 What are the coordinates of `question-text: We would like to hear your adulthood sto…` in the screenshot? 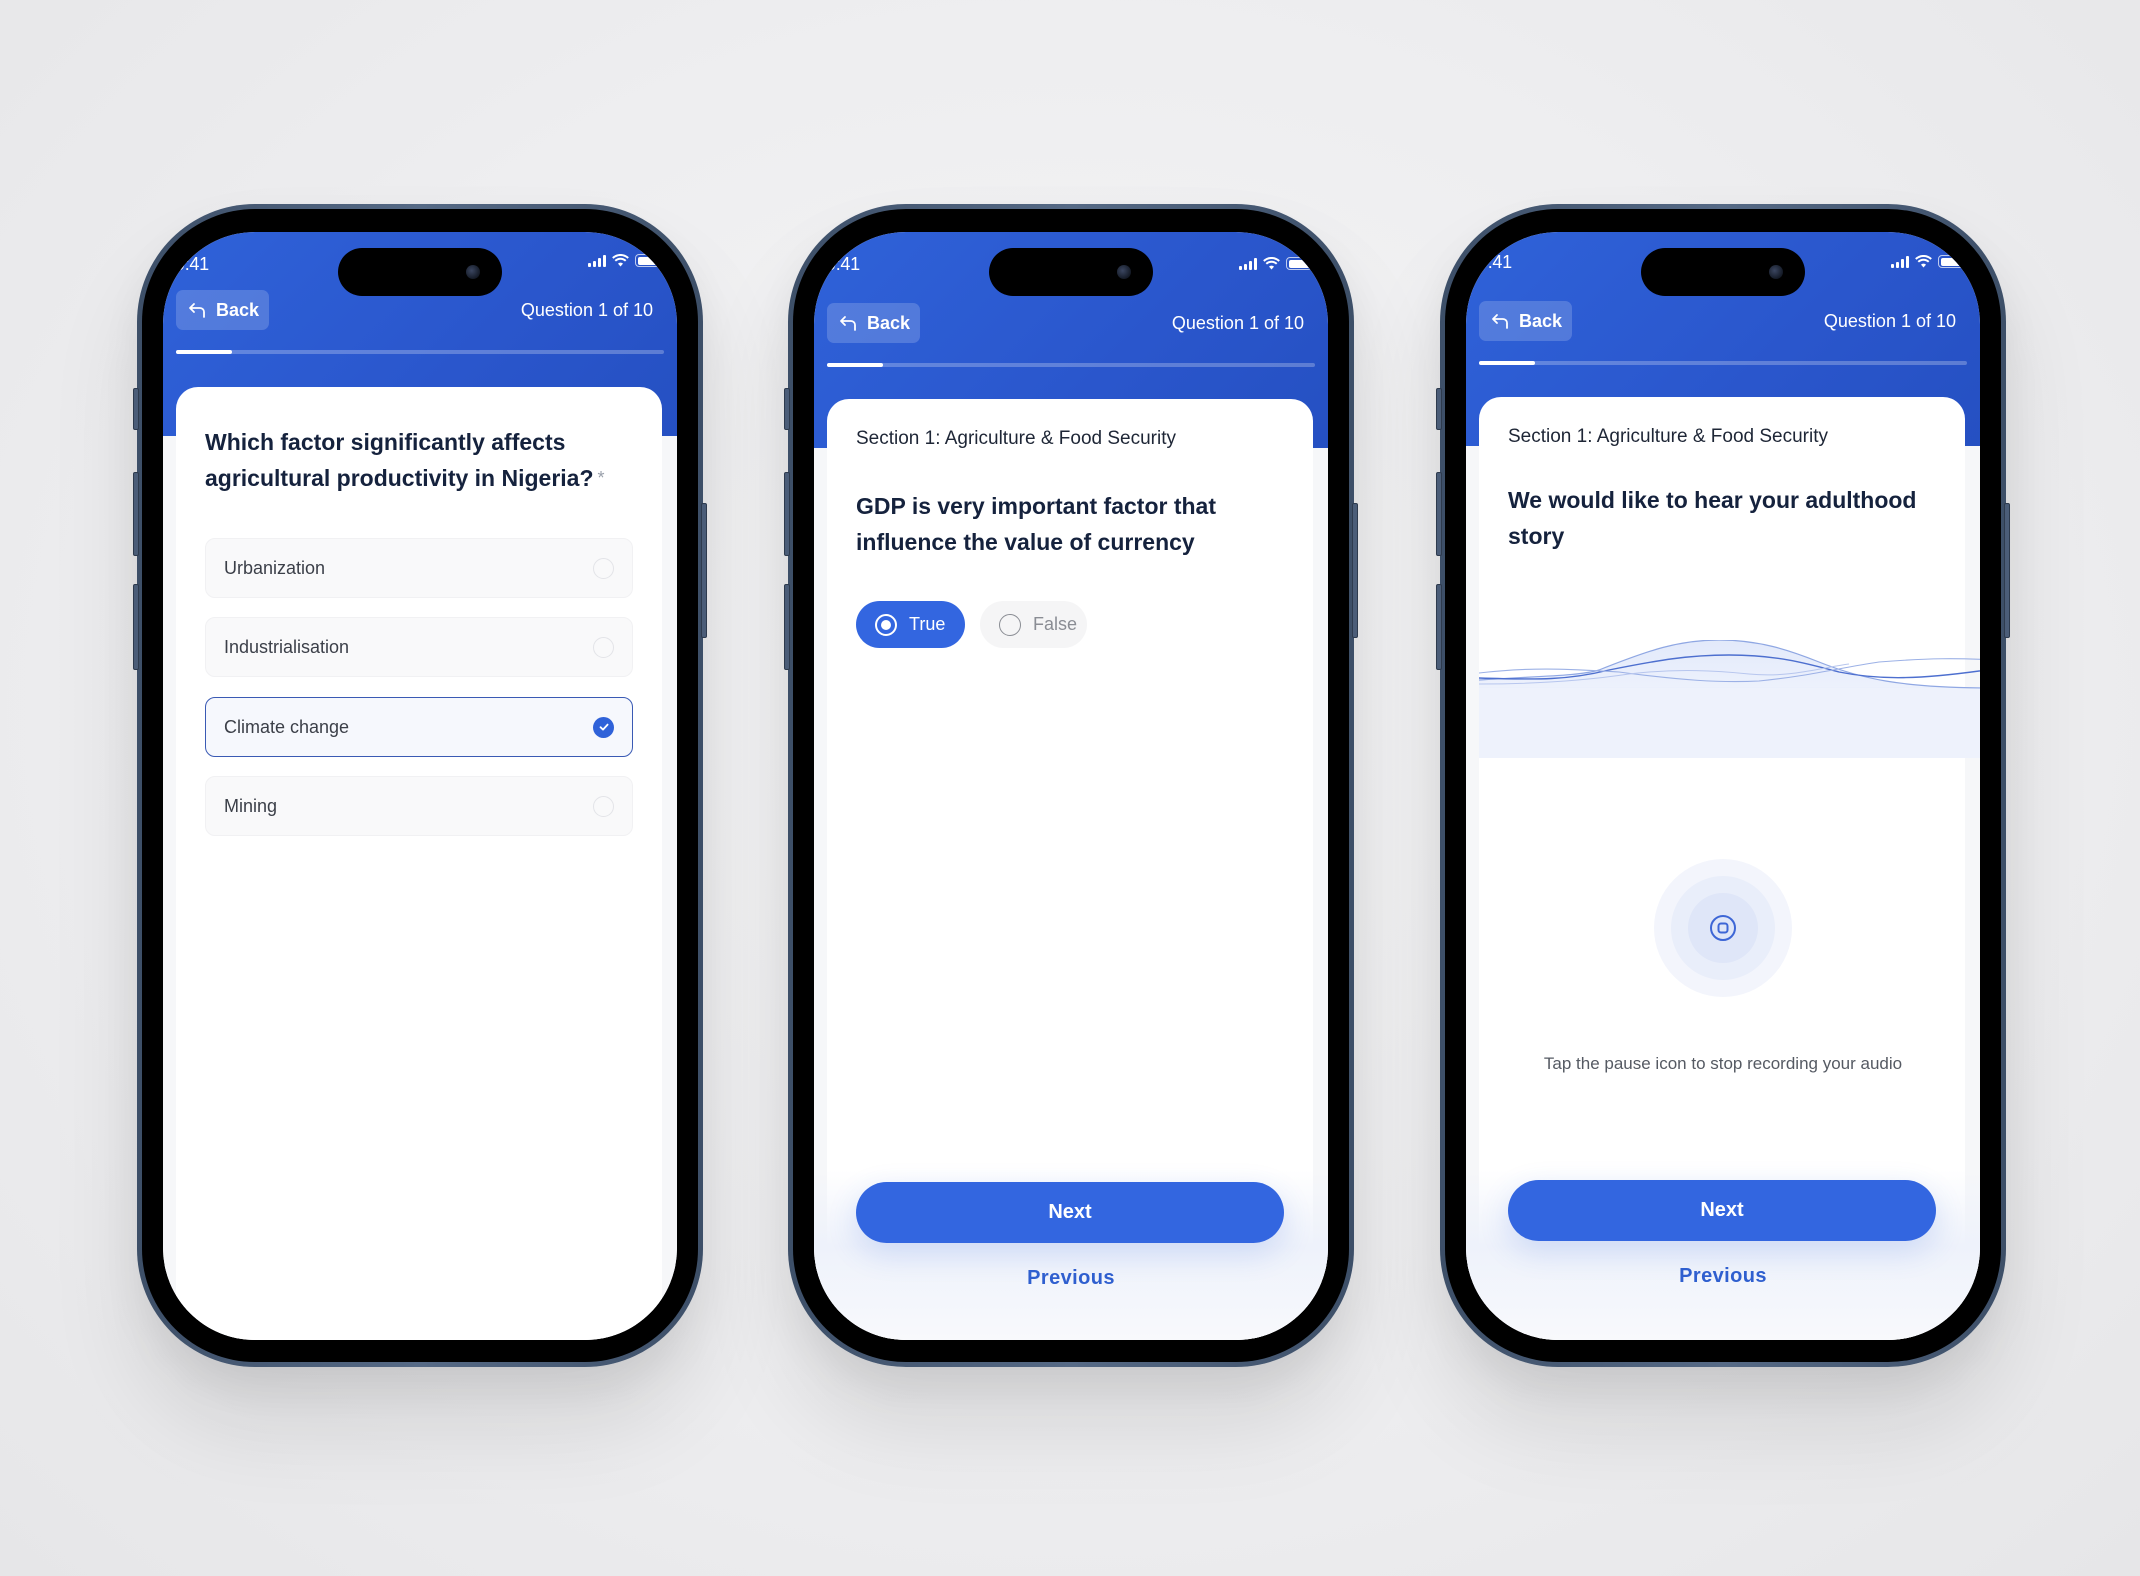 It's located at (1712, 518).